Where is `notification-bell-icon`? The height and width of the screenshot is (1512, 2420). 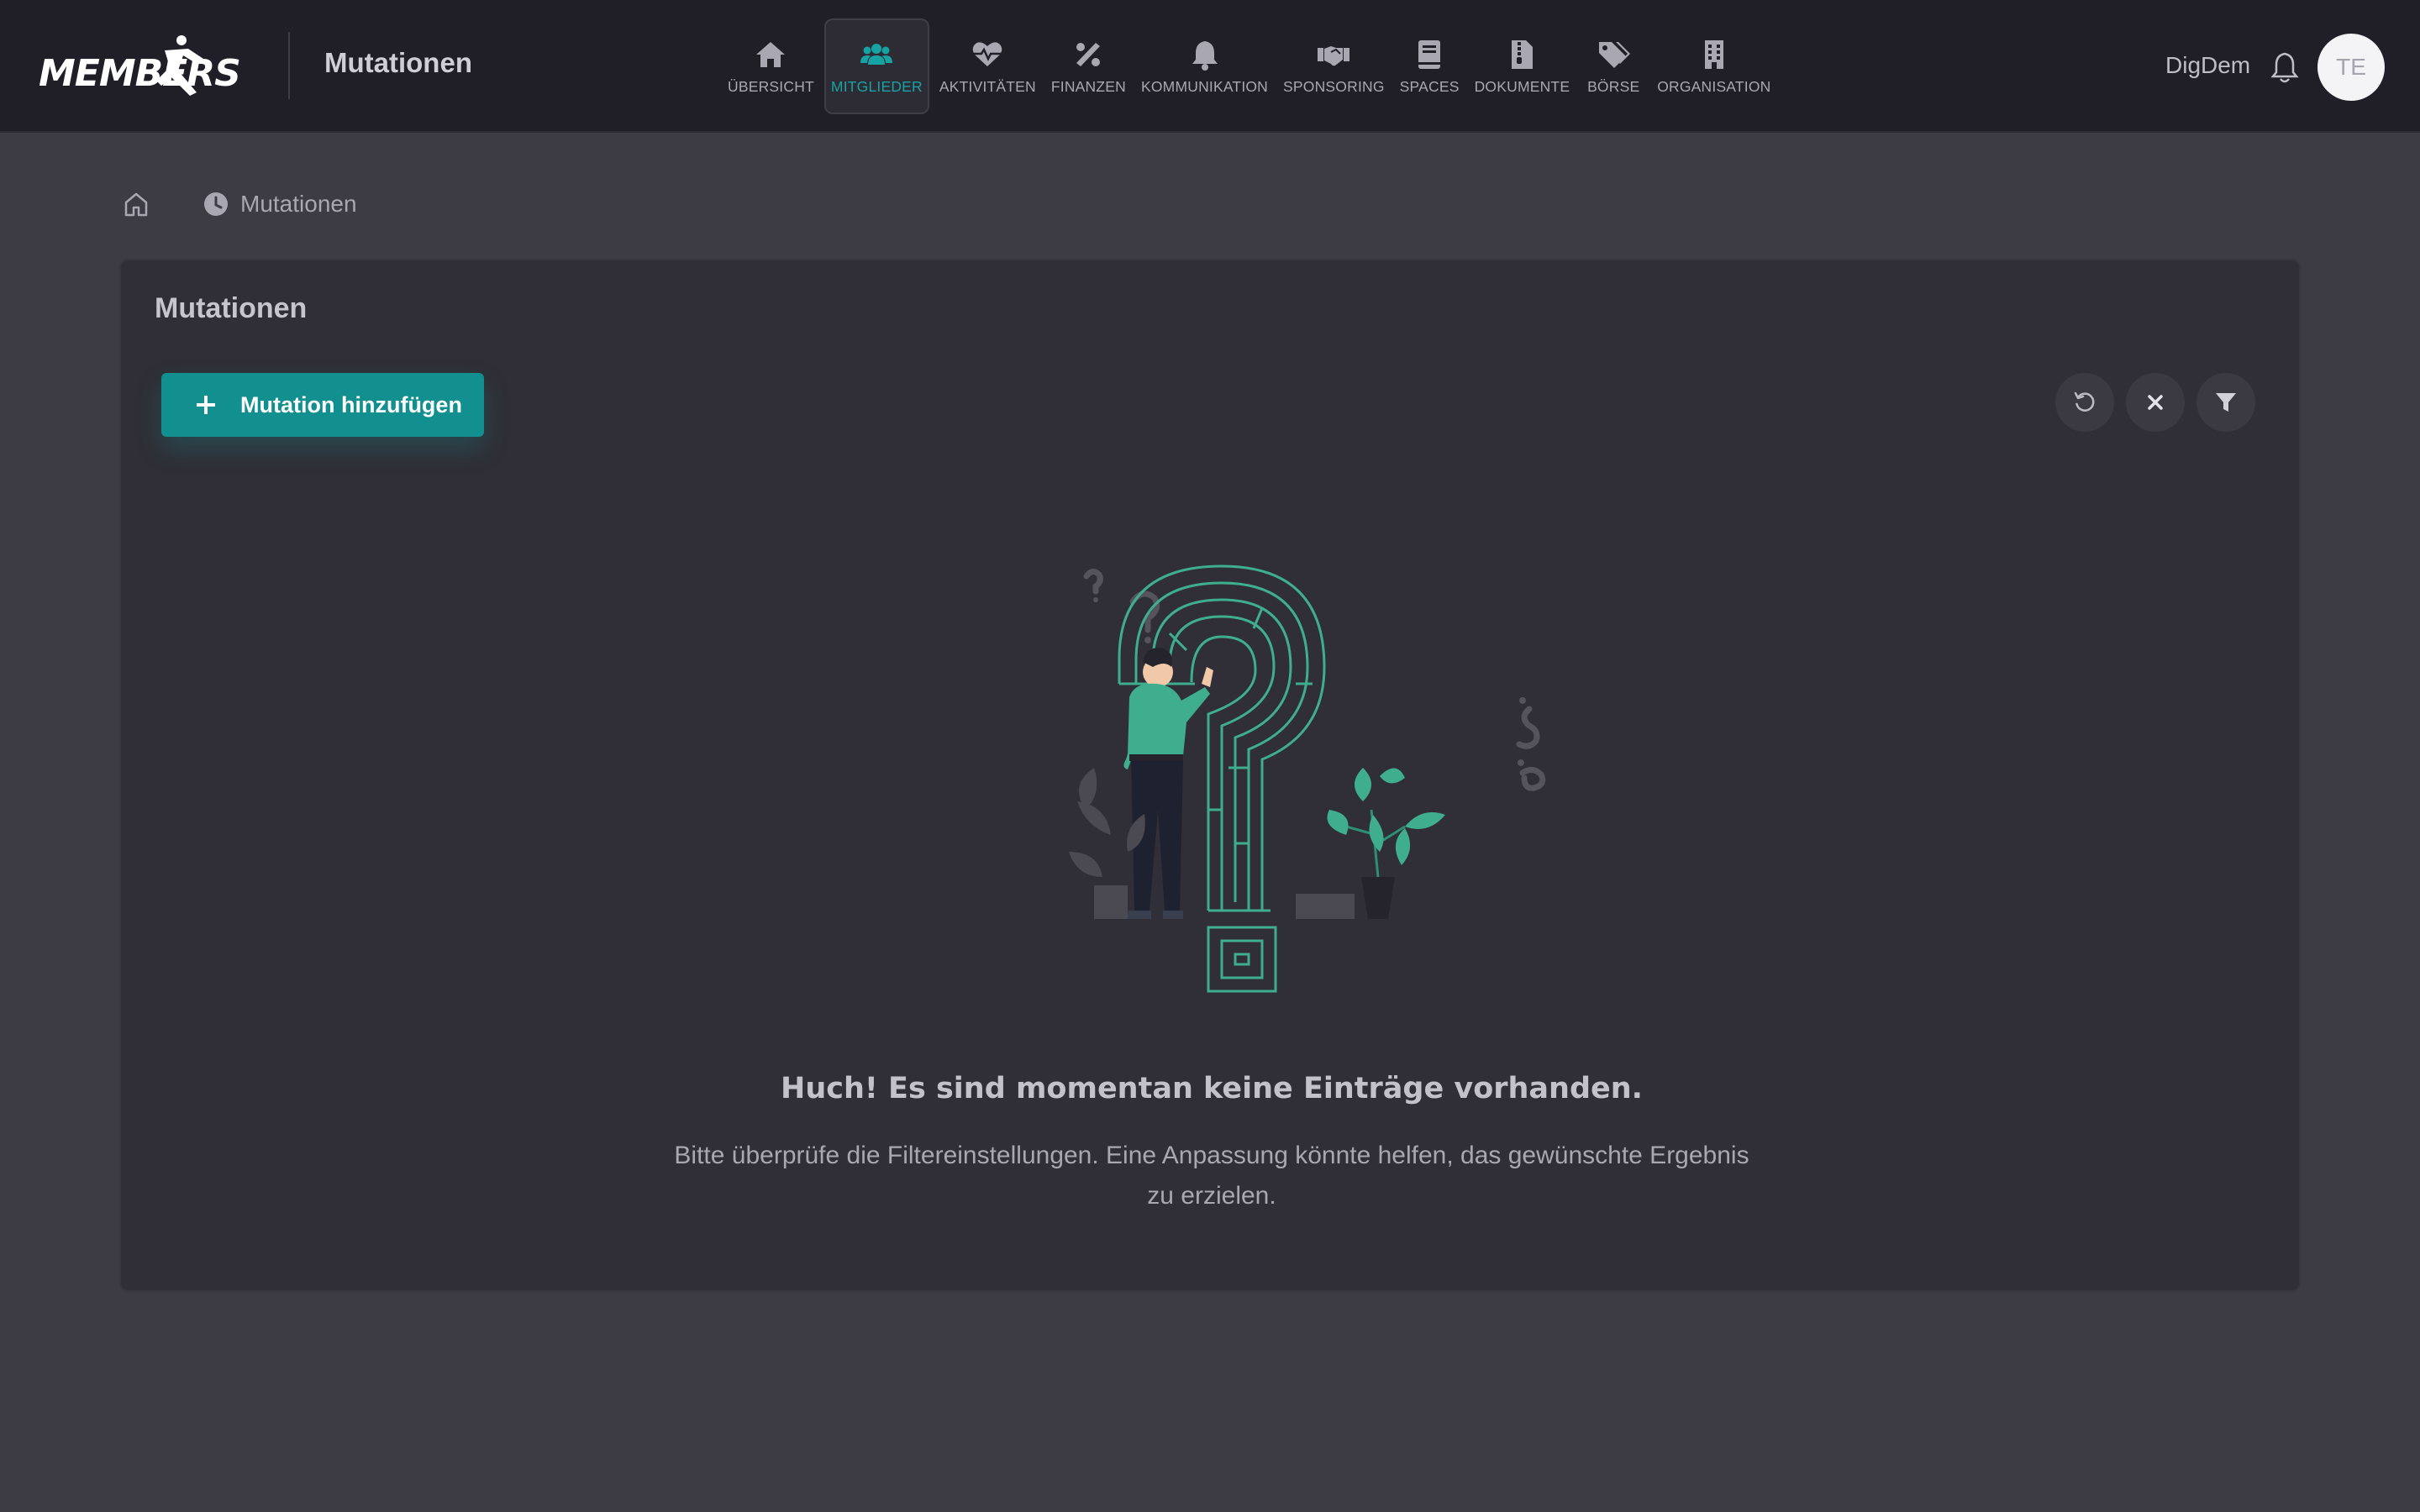 notification-bell-icon is located at coordinates (2285, 67).